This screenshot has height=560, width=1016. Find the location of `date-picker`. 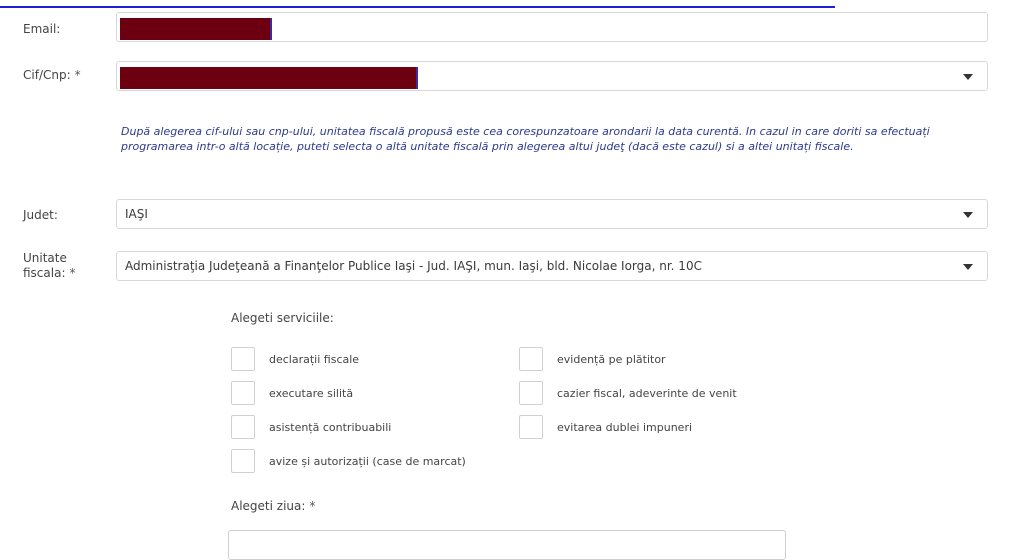

date-picker is located at coordinates (507, 545).